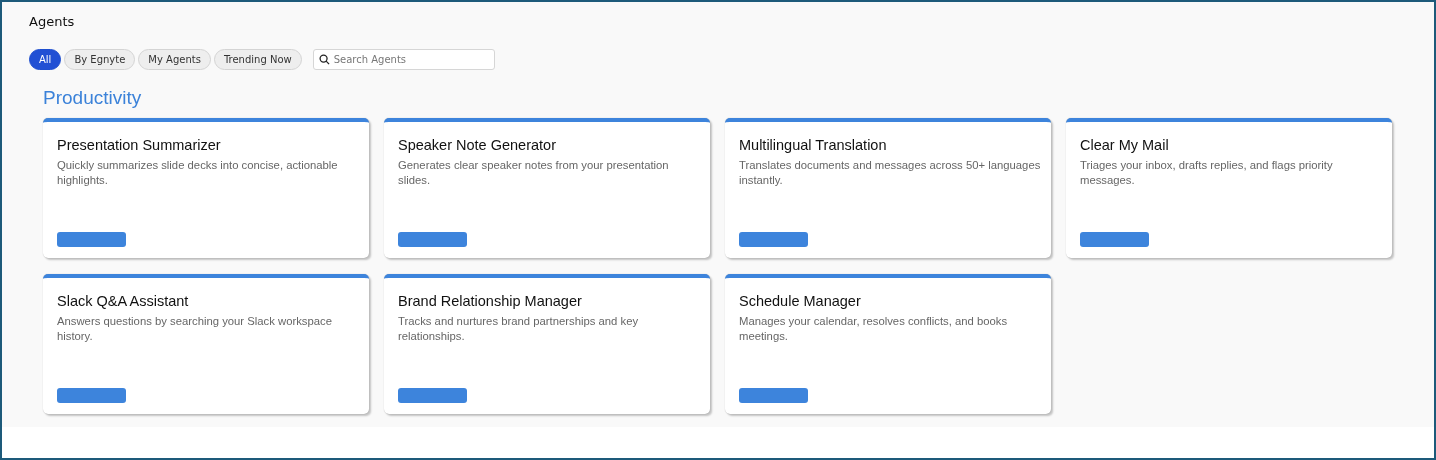 Image resolution: width=1436 pixels, height=460 pixels. Describe the element at coordinates (890, 173) in the screenshot. I see `card-description: Translates documents and messages across 50+ languages instantly.` at that location.